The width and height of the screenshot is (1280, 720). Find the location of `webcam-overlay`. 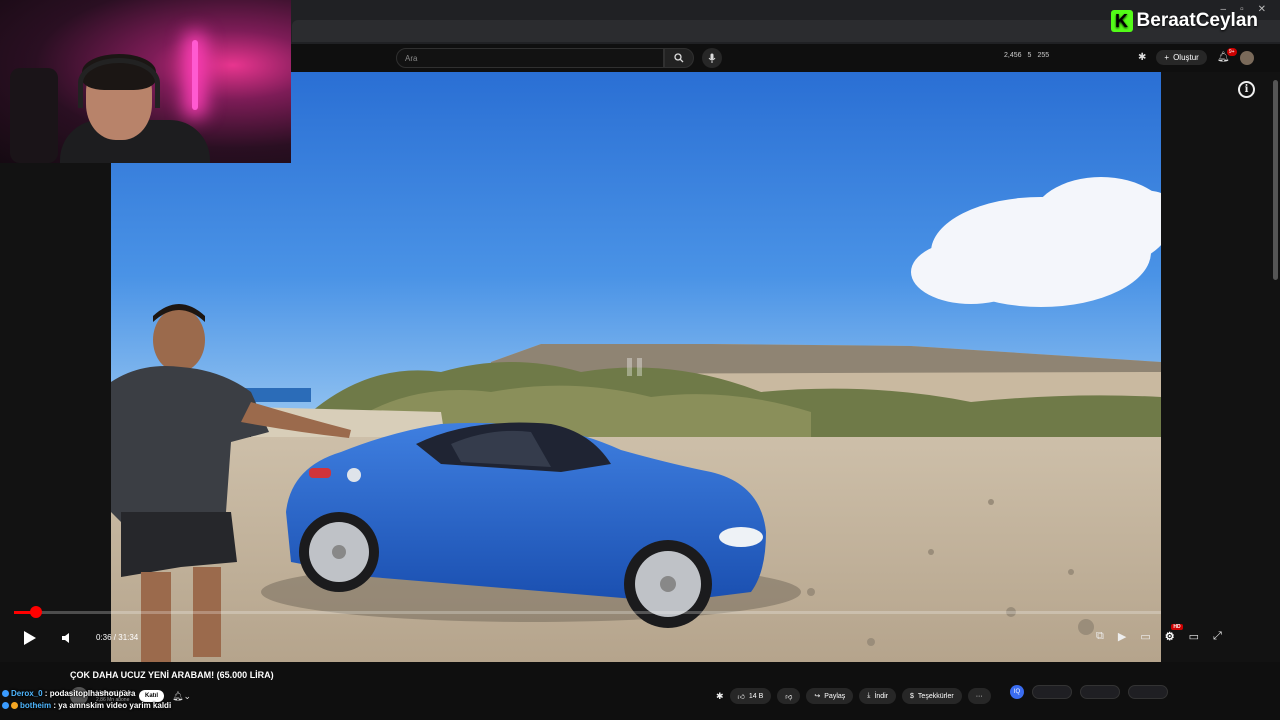

webcam-overlay is located at coordinates (145, 81).